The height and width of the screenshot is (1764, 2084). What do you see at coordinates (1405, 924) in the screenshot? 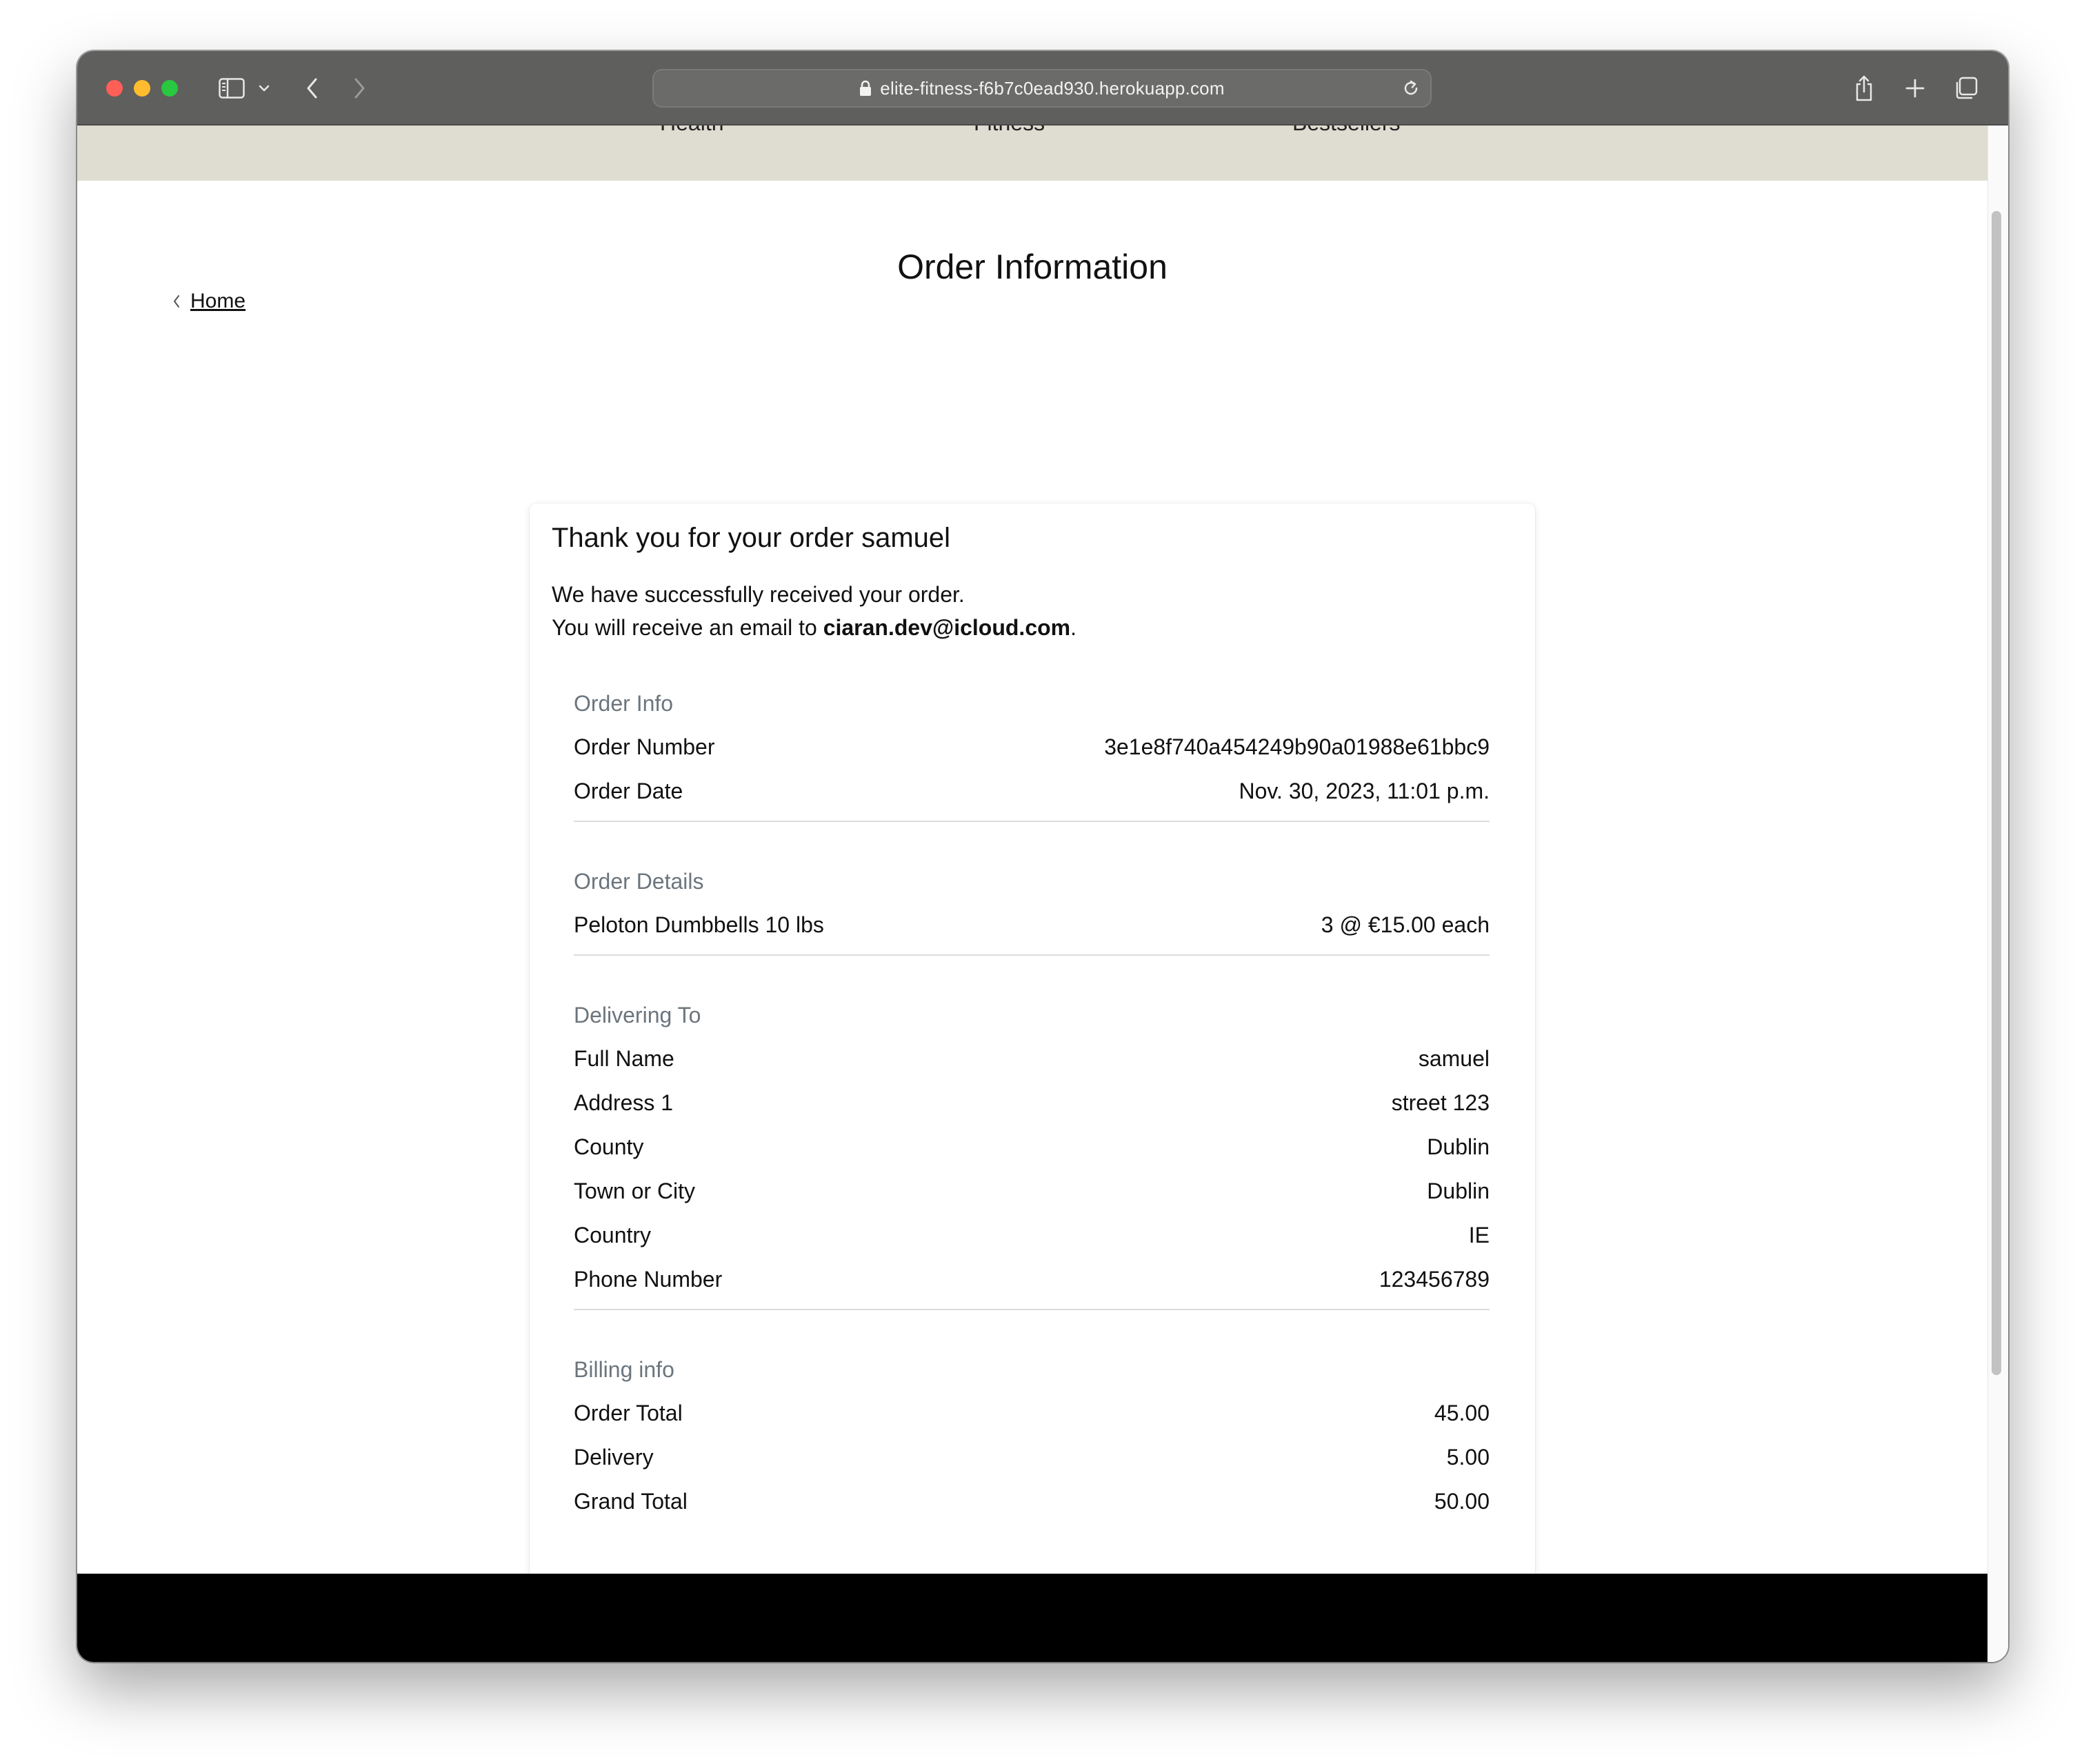
I see `row-value: 3 @ €15.00 each` at bounding box center [1405, 924].